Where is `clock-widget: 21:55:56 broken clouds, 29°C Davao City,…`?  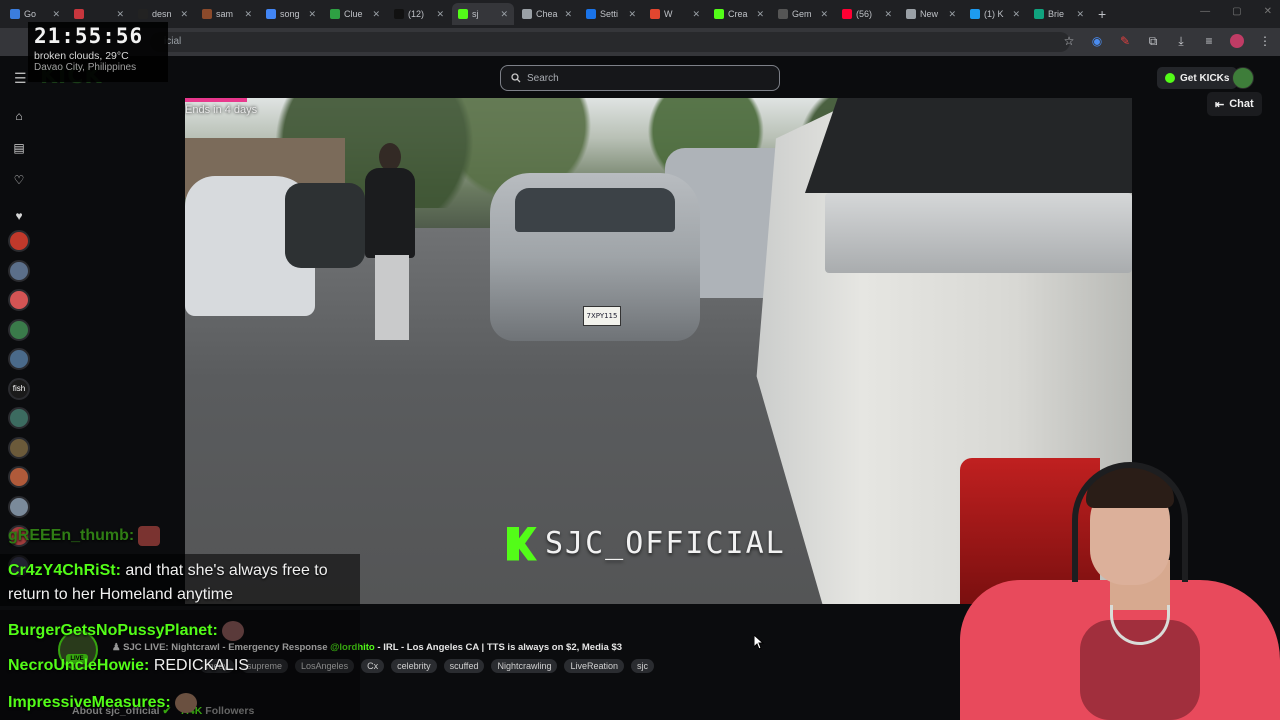 clock-widget: 21:55:56 broken clouds, 29°C Davao City,… is located at coordinates (98, 52).